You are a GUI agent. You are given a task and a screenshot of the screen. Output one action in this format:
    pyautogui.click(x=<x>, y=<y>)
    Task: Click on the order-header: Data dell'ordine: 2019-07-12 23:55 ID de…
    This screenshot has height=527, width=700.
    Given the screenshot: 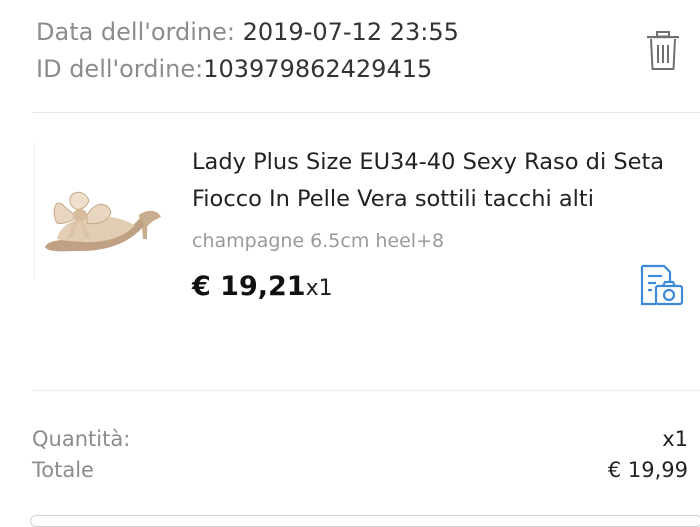 What is the action you would take?
    pyautogui.click(x=336, y=51)
    